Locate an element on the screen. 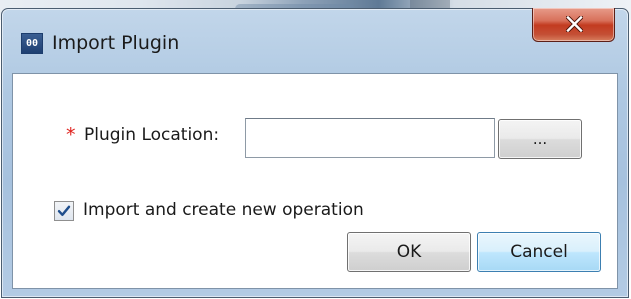 The image size is (631, 299). plugin-location-input is located at coordinates (370, 138).